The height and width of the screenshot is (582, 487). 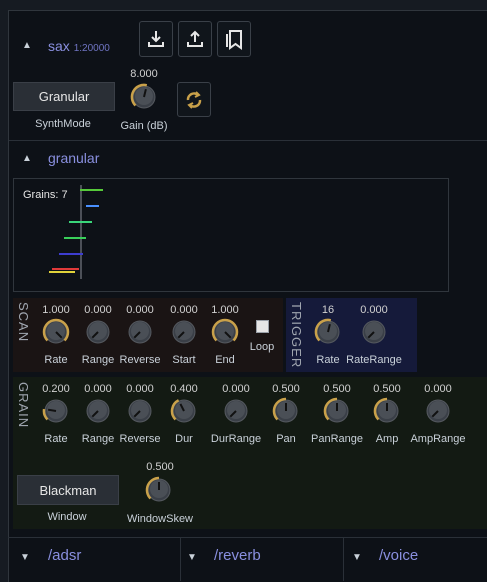 I want to click on grain-pan-value: 0.500, so click(x=286, y=389).